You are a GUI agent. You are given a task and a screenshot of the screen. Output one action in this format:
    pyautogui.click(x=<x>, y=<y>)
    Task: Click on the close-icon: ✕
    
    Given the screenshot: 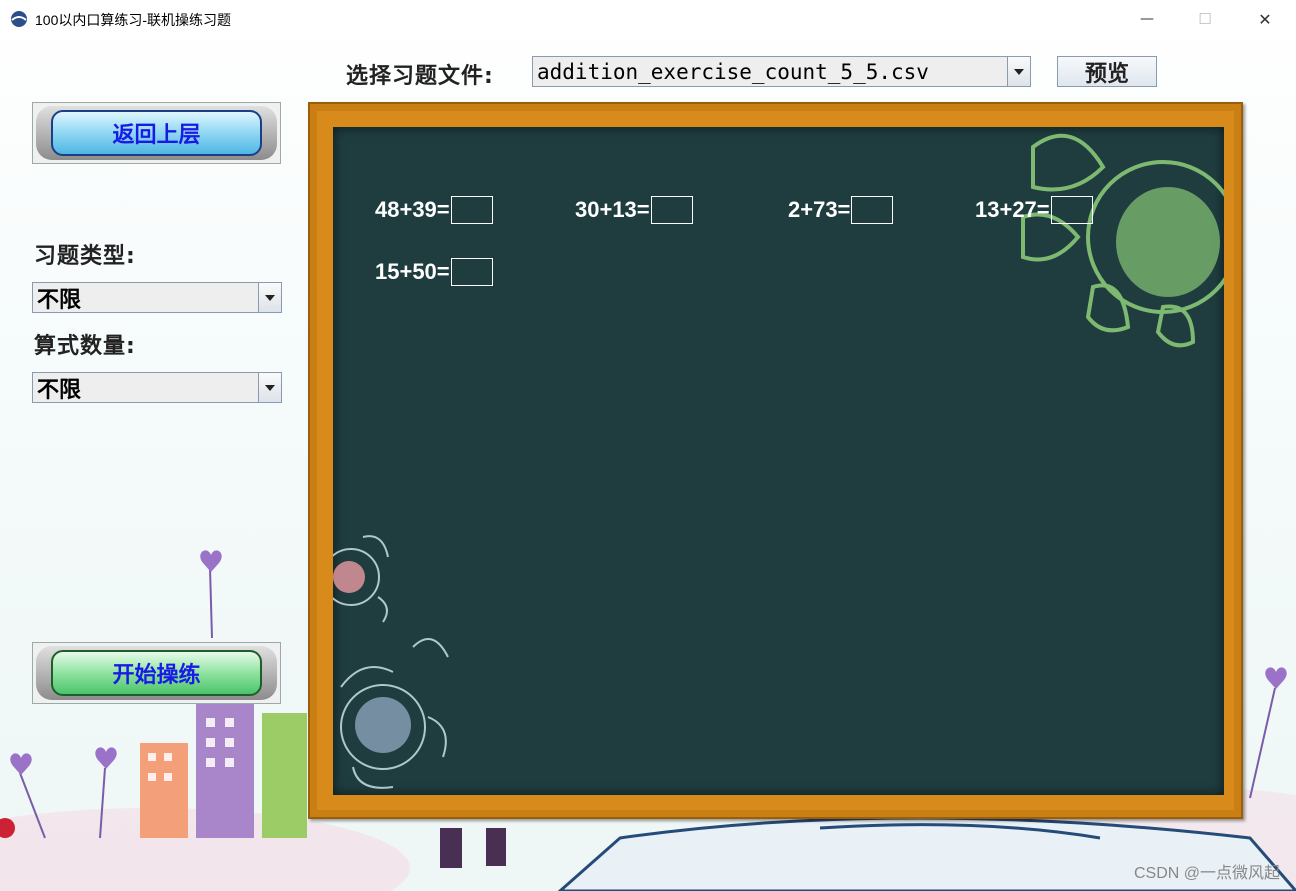 What is the action you would take?
    pyautogui.click(x=1265, y=19)
    